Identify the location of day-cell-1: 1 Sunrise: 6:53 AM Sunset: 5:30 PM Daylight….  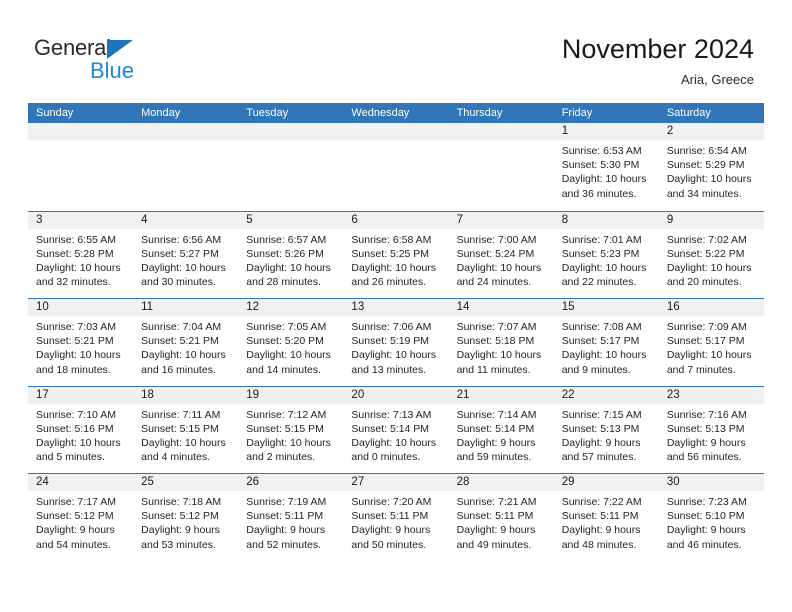
(606, 167).